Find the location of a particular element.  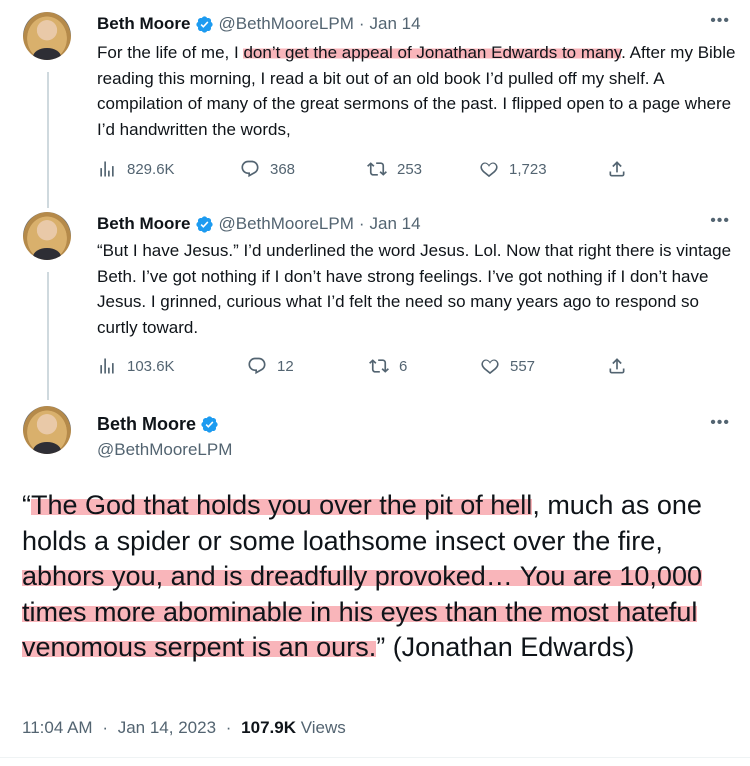

author-name-row: Beth Moore is located at coordinates (160, 424).